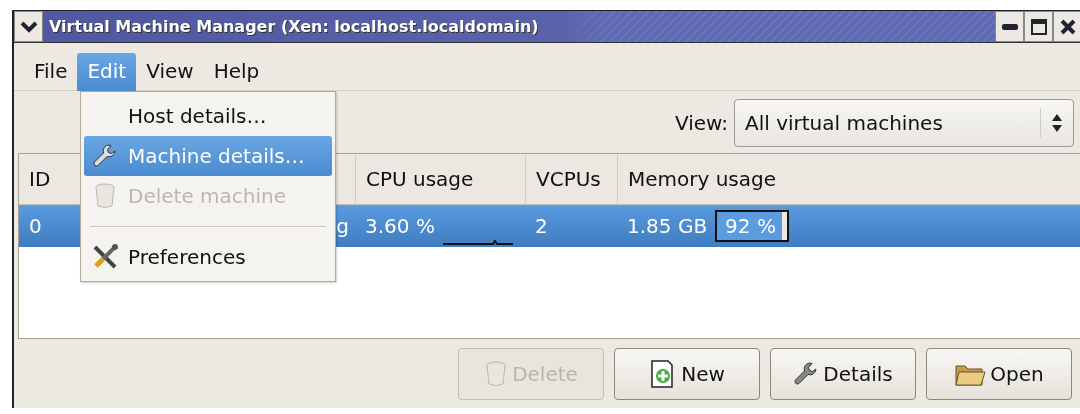 The image size is (1080, 414). Describe the element at coordinates (440, 179) in the screenshot. I see `column-header: CPU usage` at that location.